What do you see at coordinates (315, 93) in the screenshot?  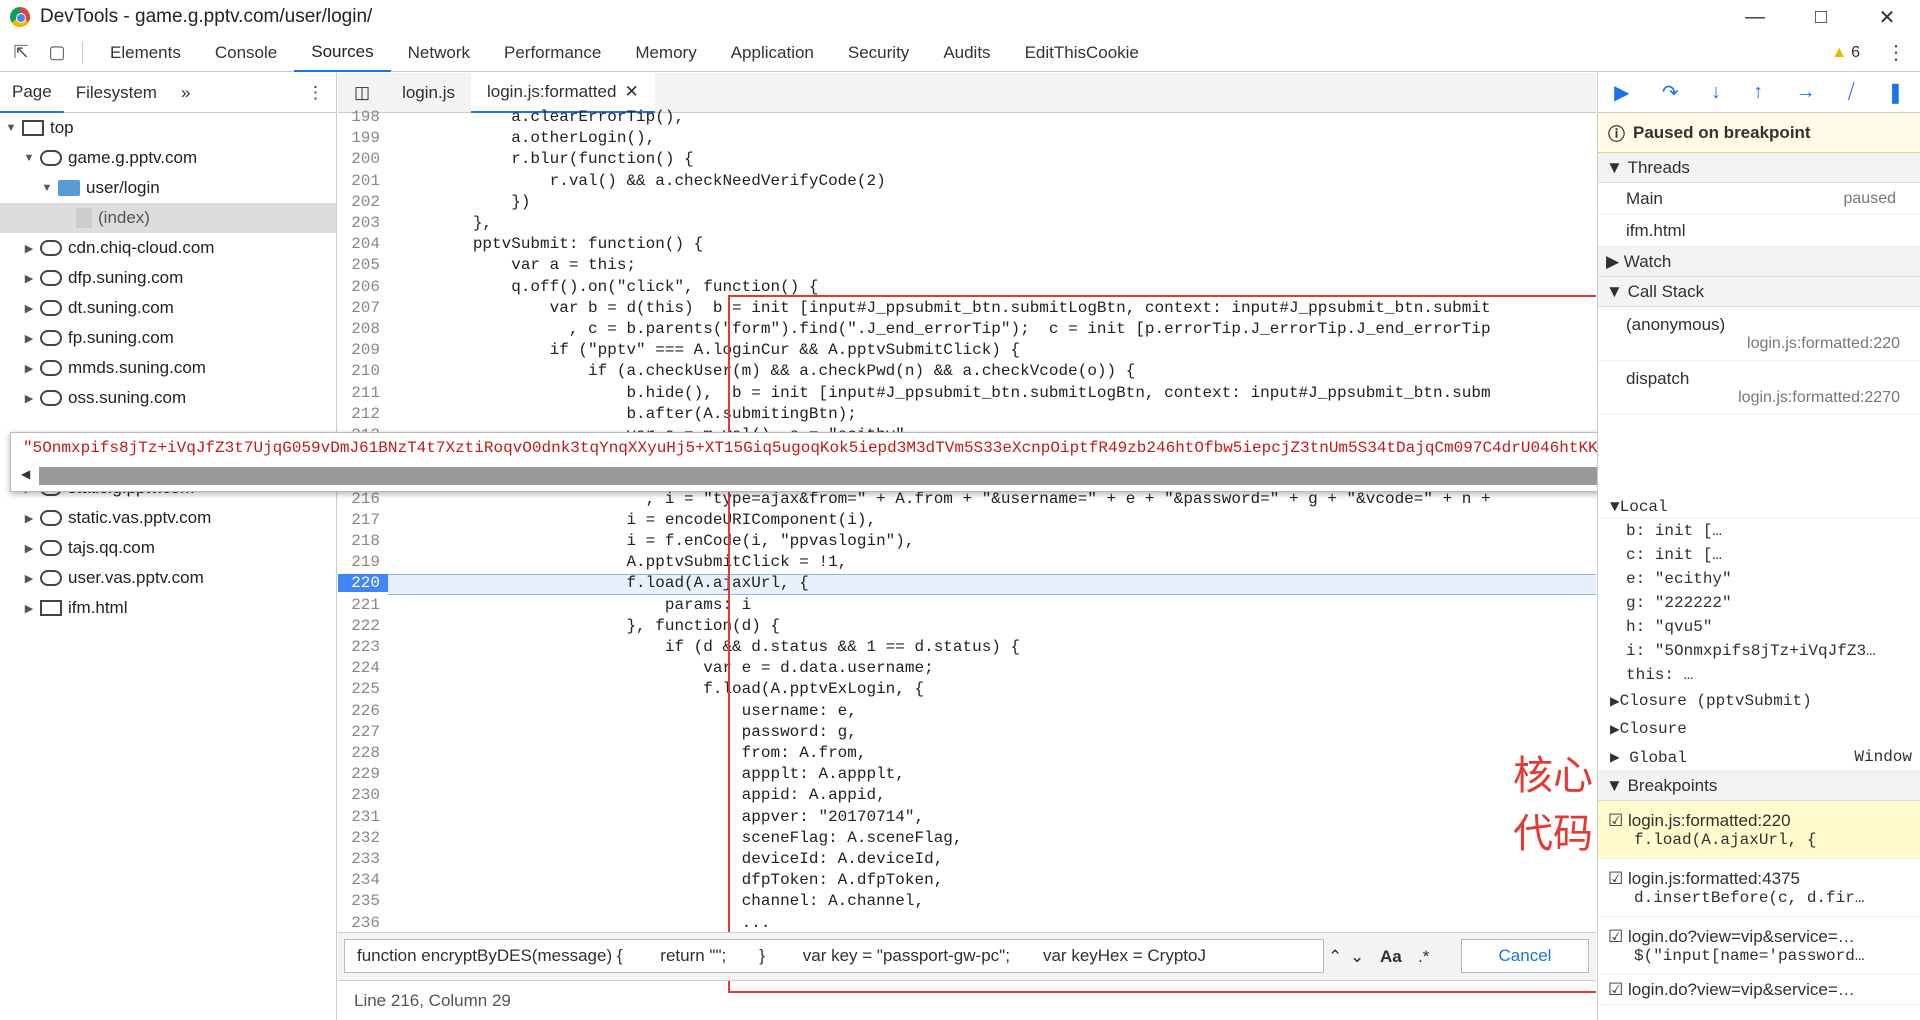 I see `navigator-menu-icon: ⋮` at bounding box center [315, 93].